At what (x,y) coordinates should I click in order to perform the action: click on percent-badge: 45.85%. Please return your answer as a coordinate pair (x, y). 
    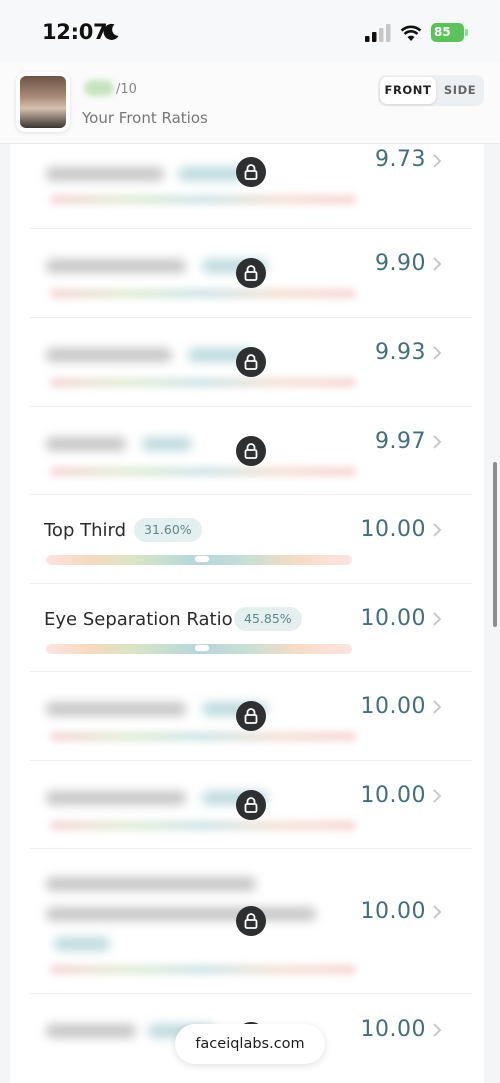
    Looking at the image, I should click on (268, 619).